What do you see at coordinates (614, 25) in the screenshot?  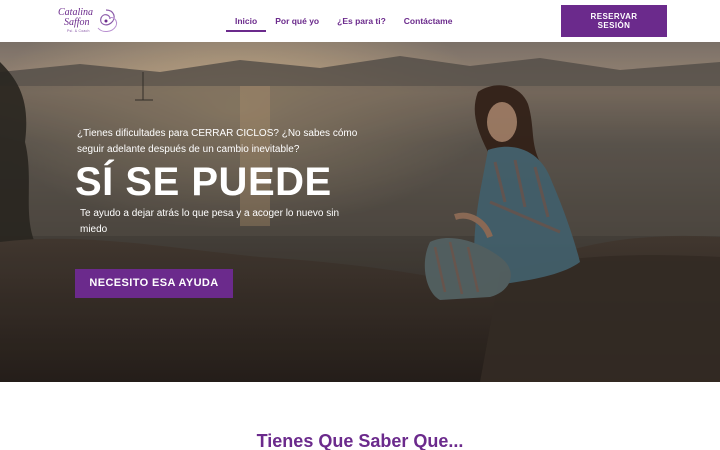 I see `reservar-sesion-line2: SESIÓN` at bounding box center [614, 25].